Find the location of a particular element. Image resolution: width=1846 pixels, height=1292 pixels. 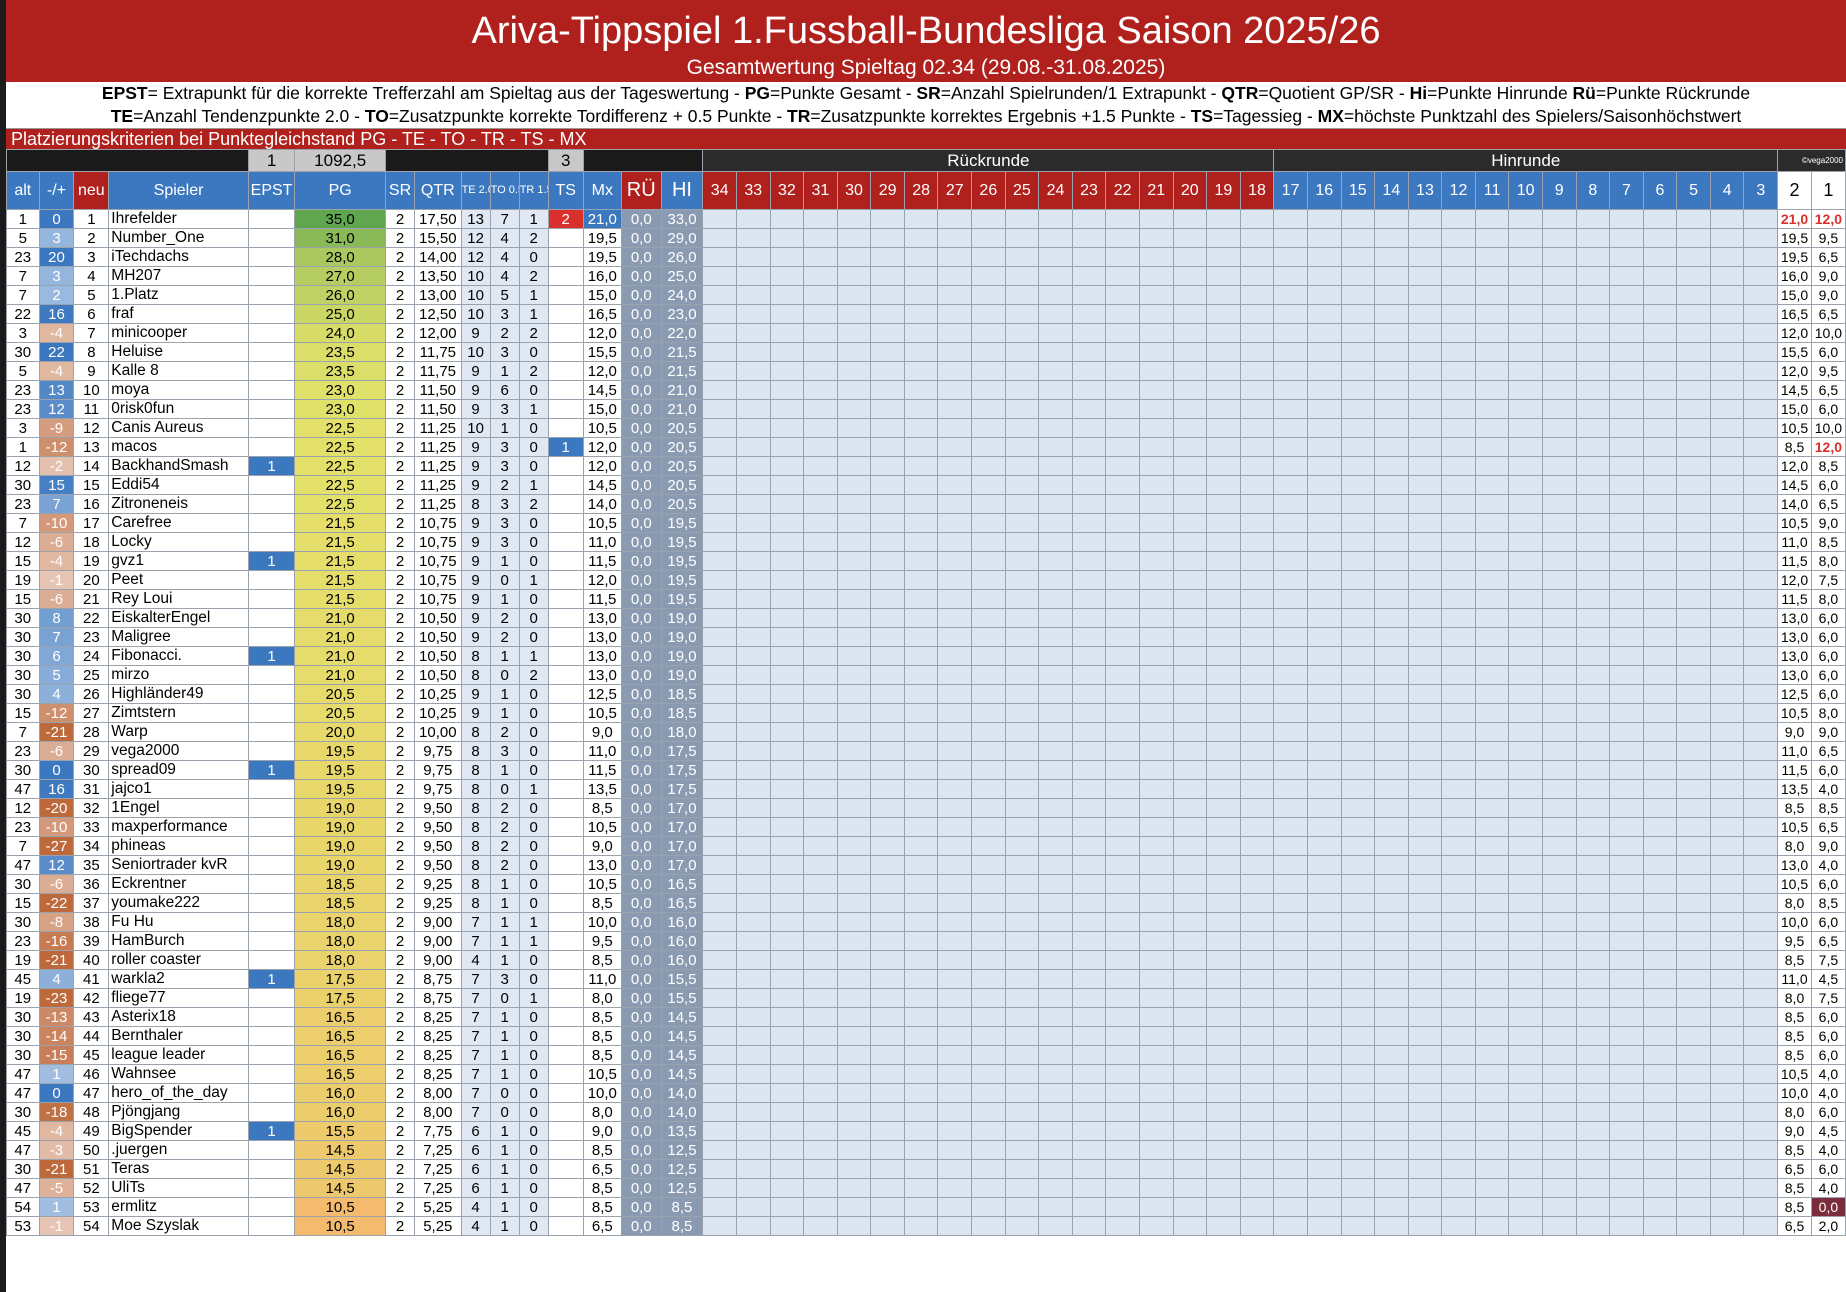

cell-mx: 11,0 is located at coordinates (602, 542).